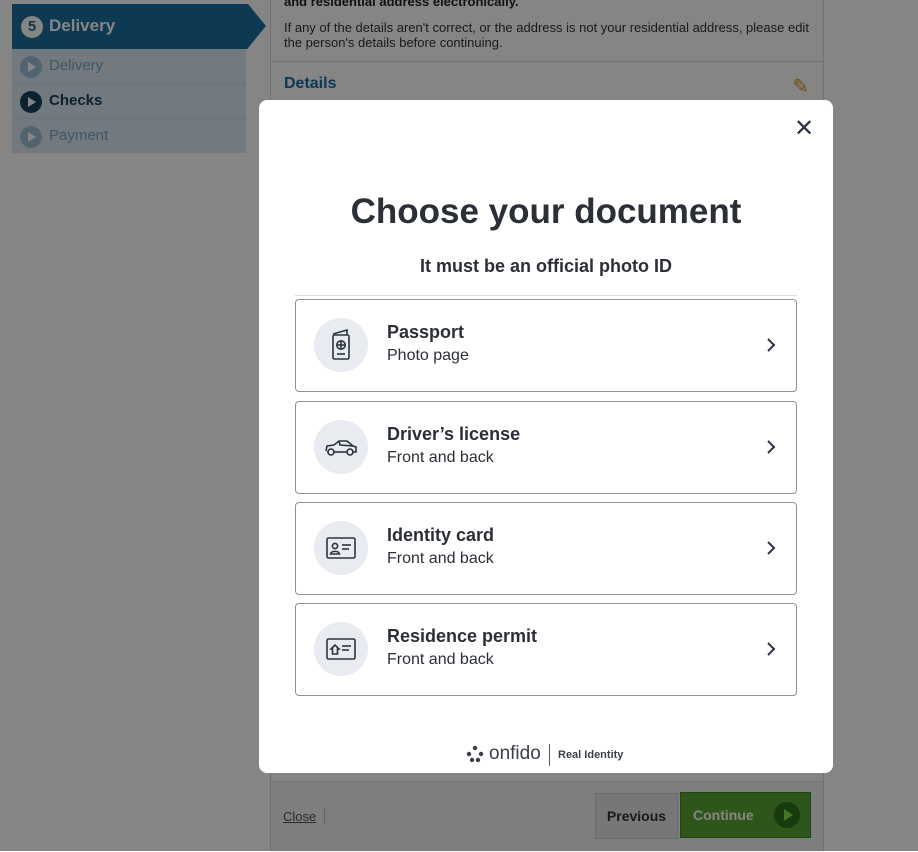  I want to click on option-title: Identity card, so click(441, 535).